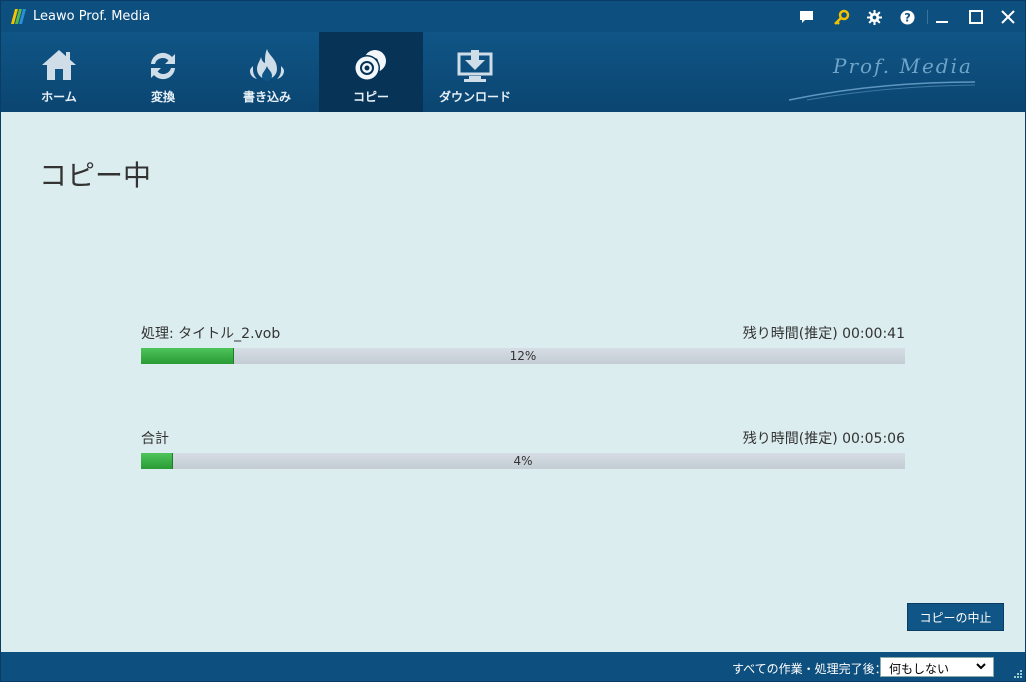  I want to click on total-progress-bar: 4%, so click(523, 461).